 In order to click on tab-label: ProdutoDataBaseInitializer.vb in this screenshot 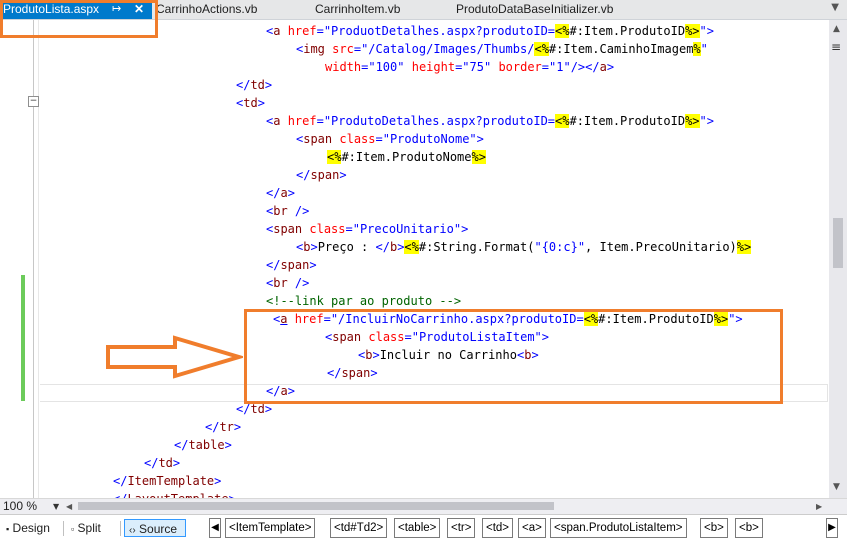, I will do `click(535, 9)`.